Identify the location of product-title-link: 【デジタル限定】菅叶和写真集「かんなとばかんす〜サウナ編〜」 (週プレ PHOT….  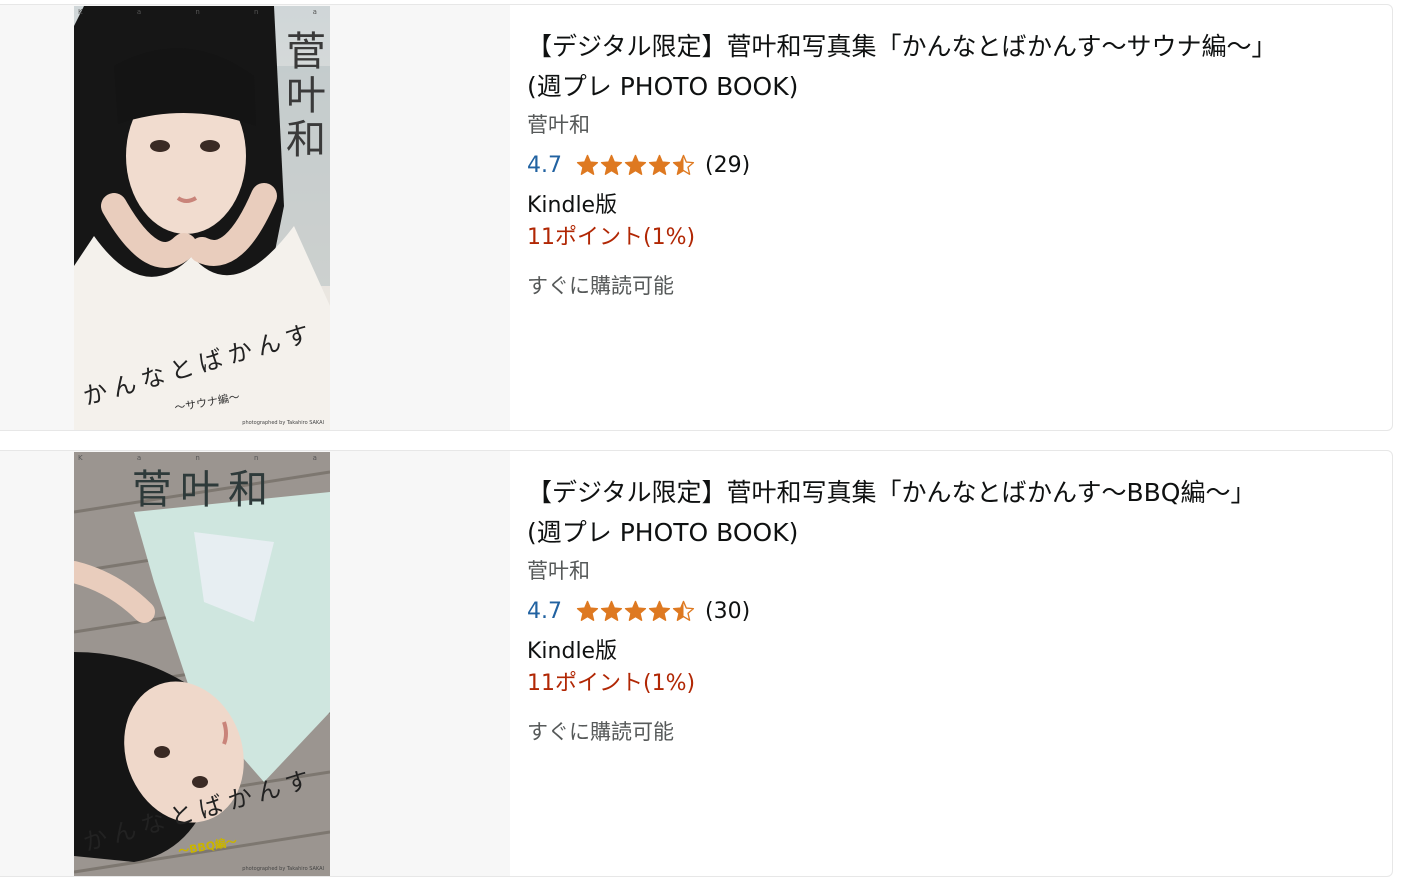
(947, 67).